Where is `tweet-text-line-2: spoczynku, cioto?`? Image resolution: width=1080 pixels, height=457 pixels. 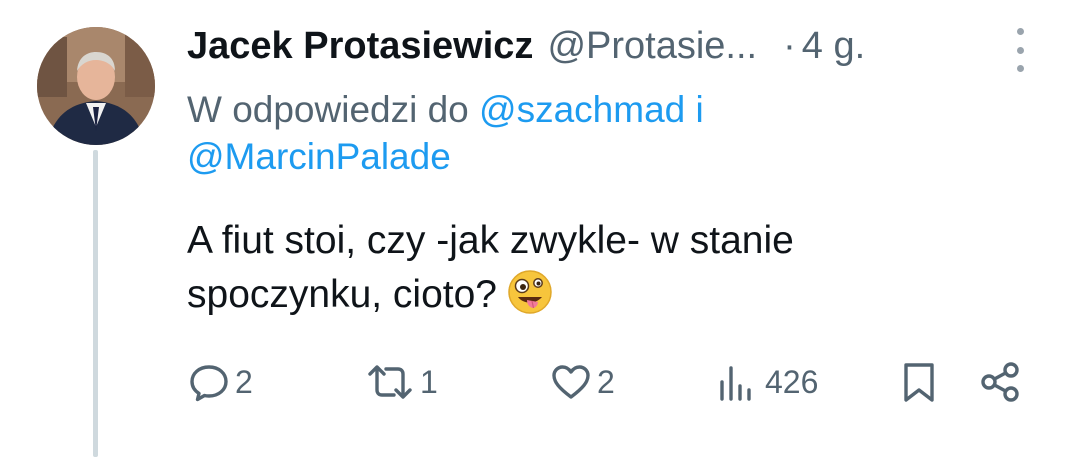
tweet-text-line-2: spoczynku, cioto? is located at coordinates (587, 299).